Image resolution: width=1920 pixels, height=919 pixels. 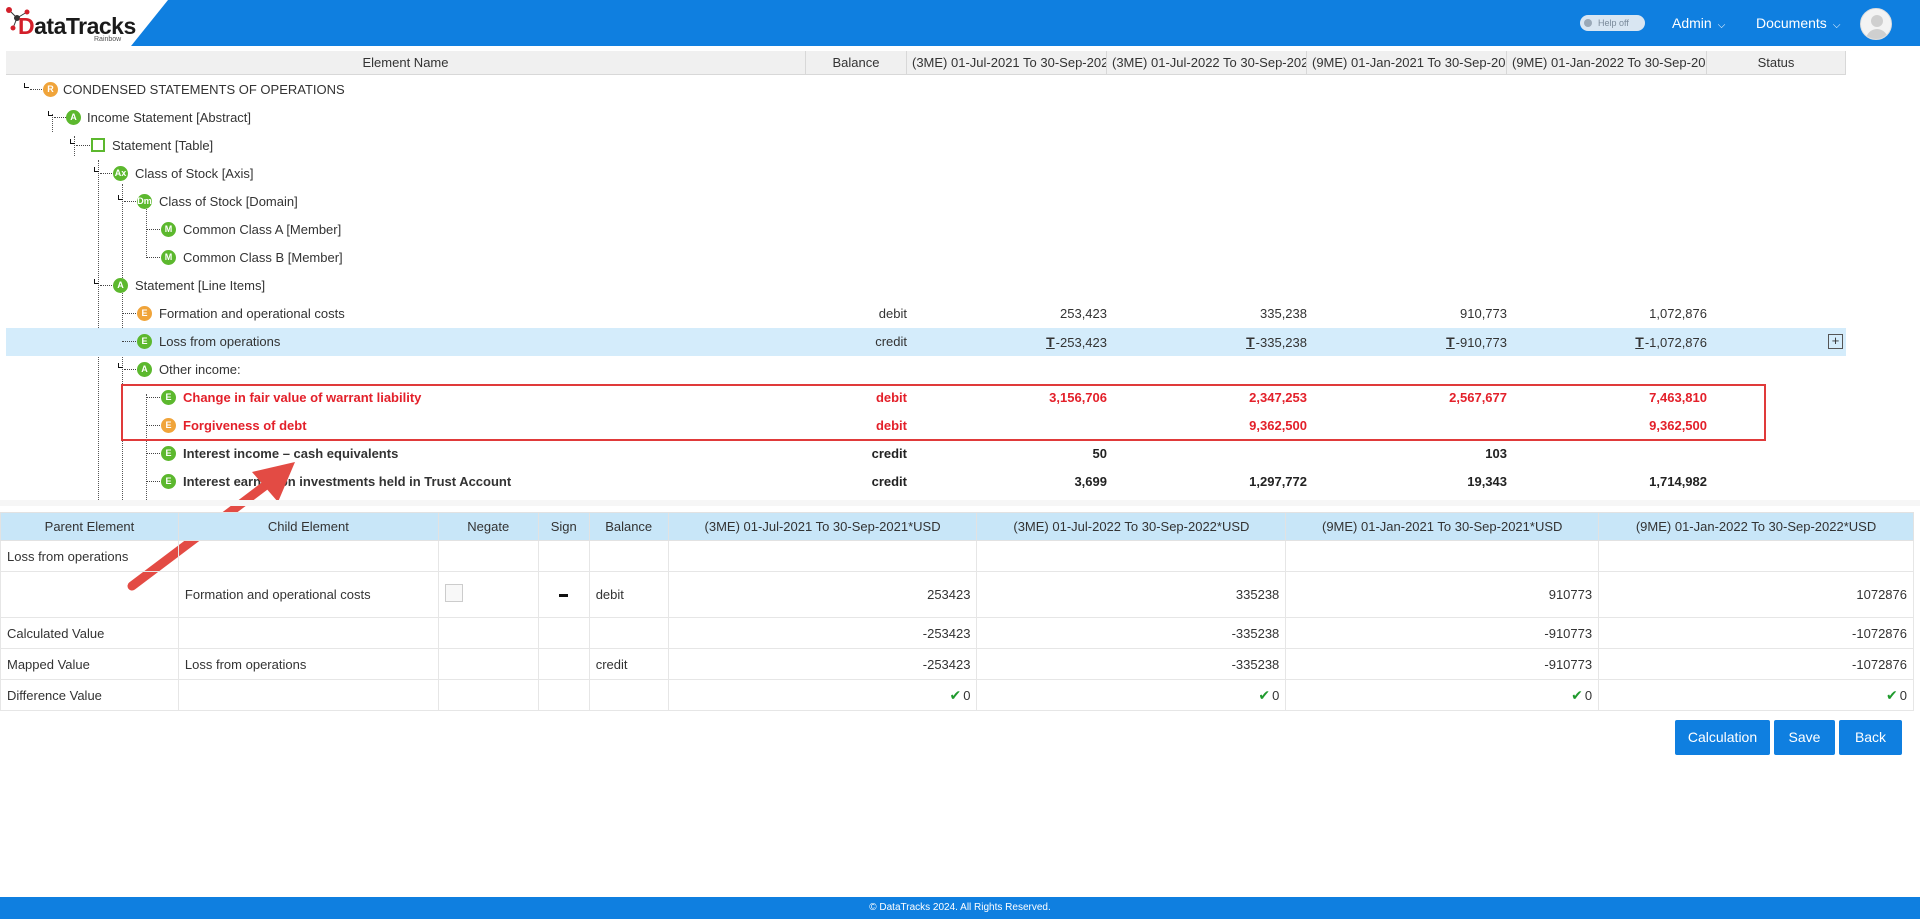 What do you see at coordinates (926, 146) in the screenshot?
I see `tree-row: Statement [Table]` at bounding box center [926, 146].